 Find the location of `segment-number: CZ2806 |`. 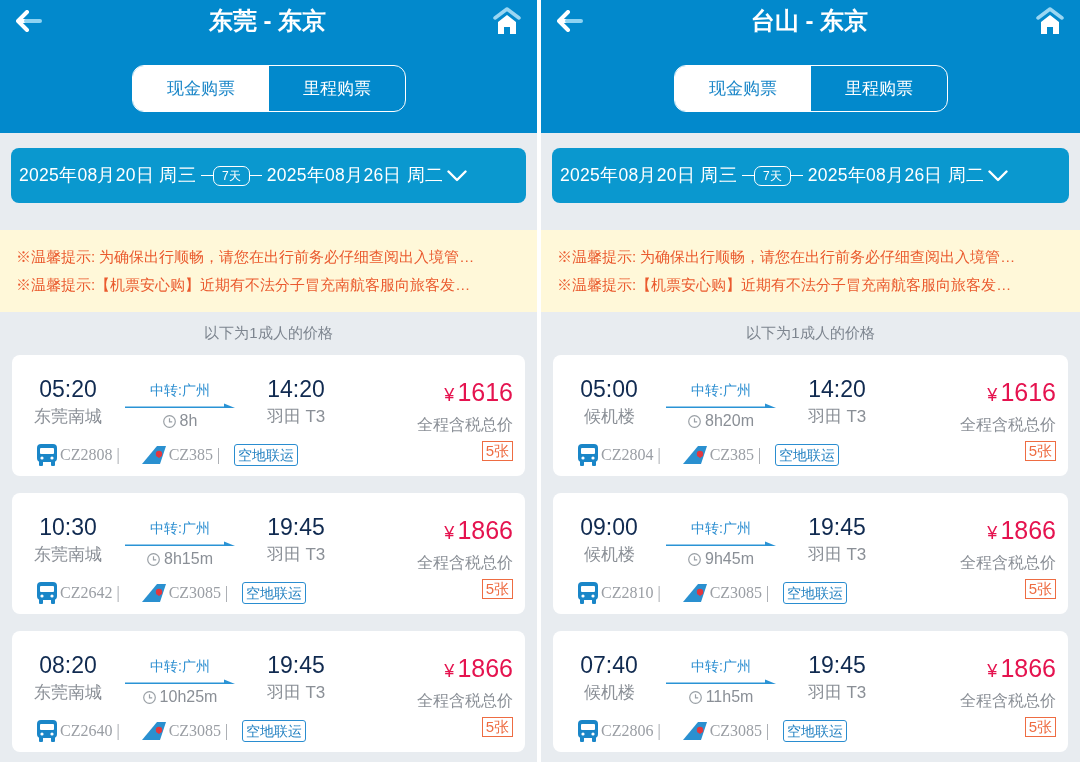

segment-number: CZ2806 | is located at coordinates (631, 731).